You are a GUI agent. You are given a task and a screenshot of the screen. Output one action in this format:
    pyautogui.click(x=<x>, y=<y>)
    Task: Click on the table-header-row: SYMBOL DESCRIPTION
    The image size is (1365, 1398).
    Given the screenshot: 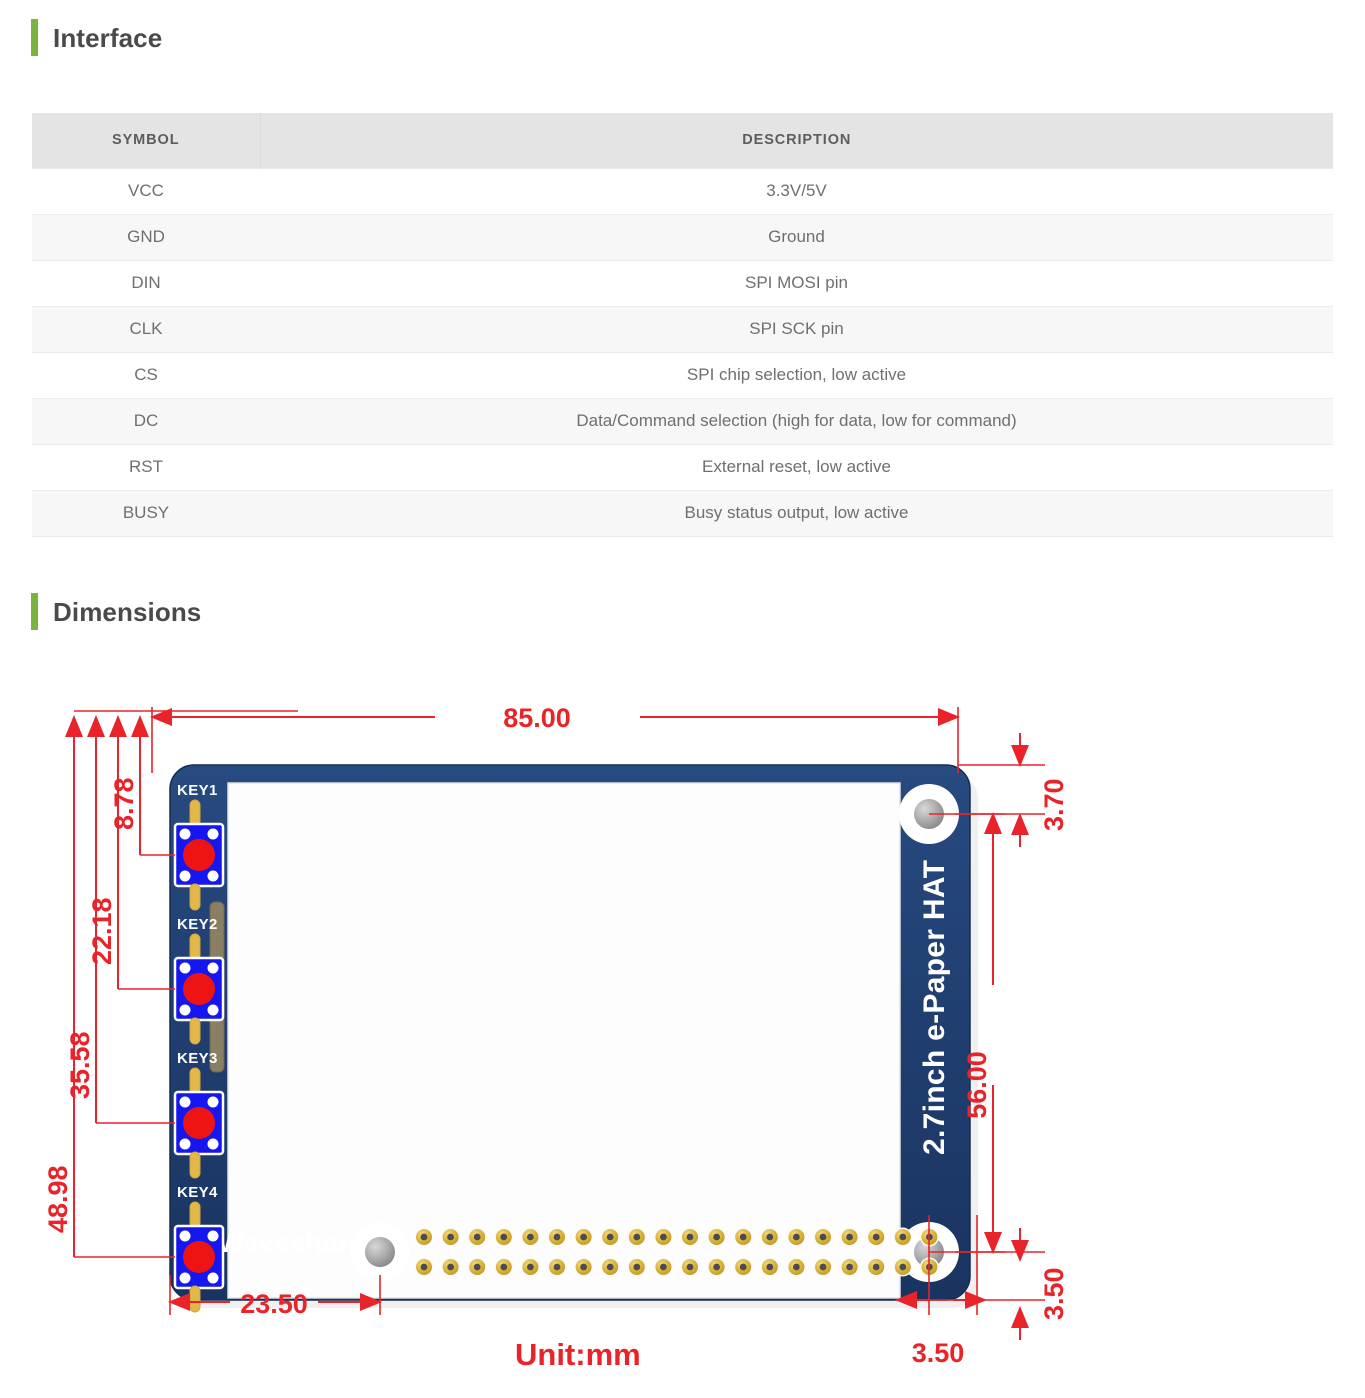 What is the action you would take?
    pyautogui.click(x=682, y=140)
    